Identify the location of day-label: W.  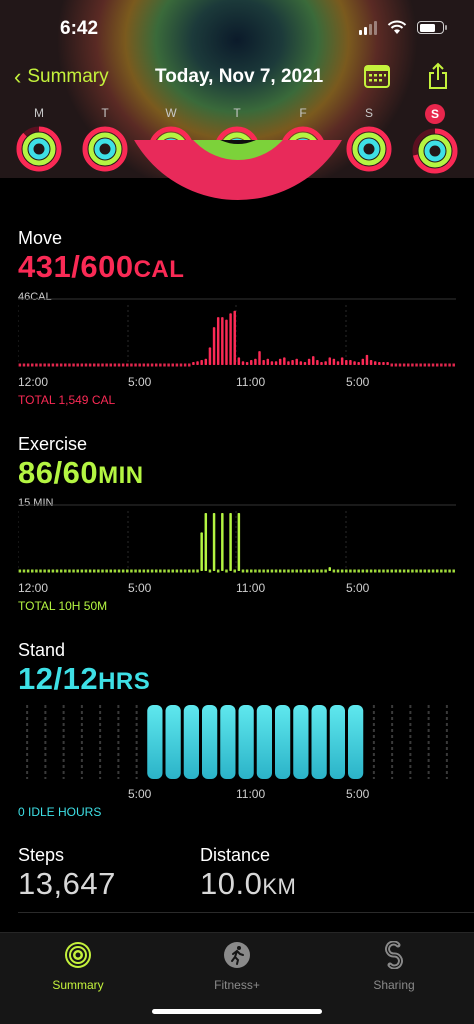
(171, 113).